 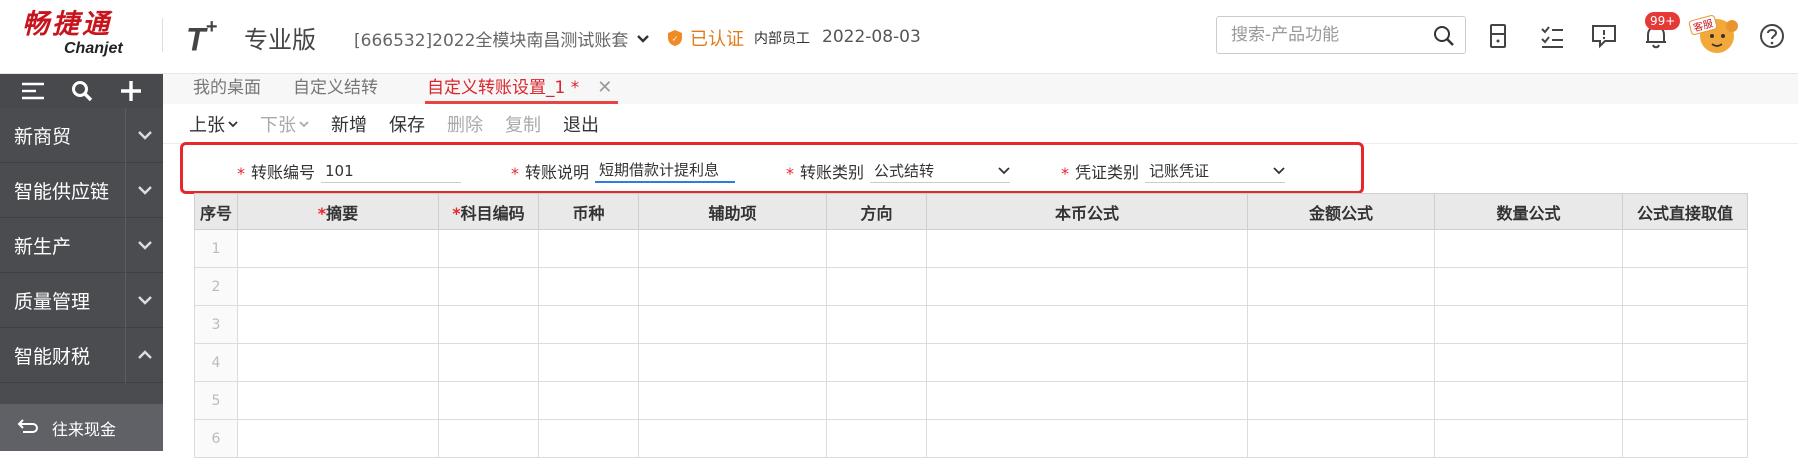 I want to click on column-header: *摘要, so click(x=338, y=211).